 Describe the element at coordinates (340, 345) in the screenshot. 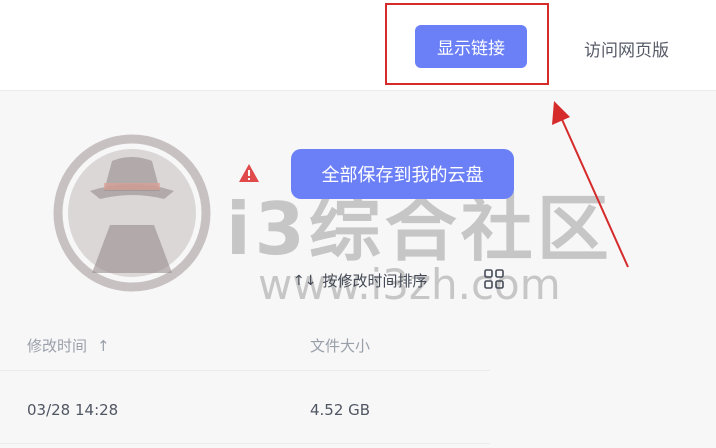

I see `column-header-size: 文件大小` at that location.